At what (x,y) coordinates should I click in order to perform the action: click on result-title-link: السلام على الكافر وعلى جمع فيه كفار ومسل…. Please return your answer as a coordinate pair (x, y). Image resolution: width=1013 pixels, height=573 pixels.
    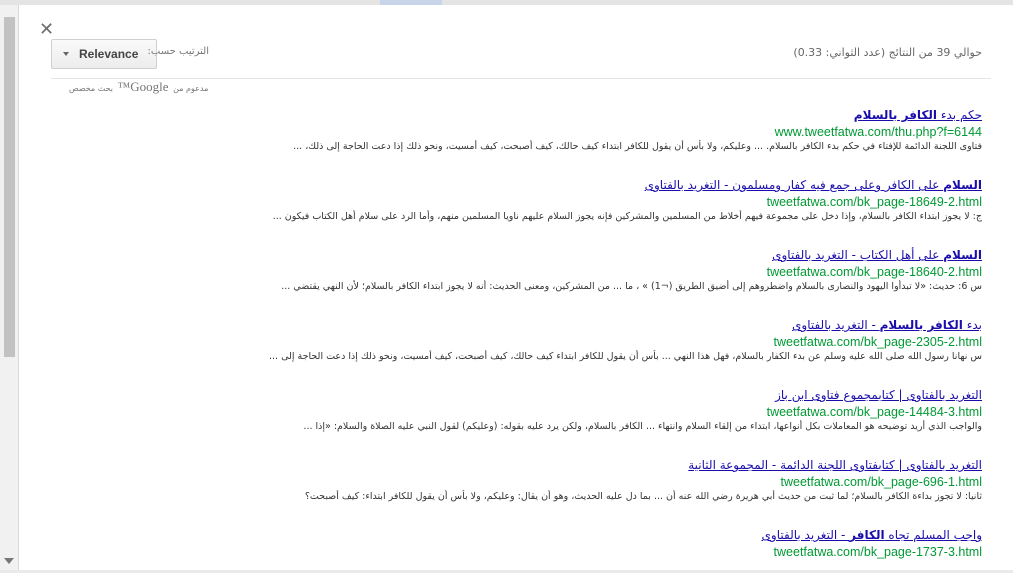
    Looking at the image, I should click on (522, 185).